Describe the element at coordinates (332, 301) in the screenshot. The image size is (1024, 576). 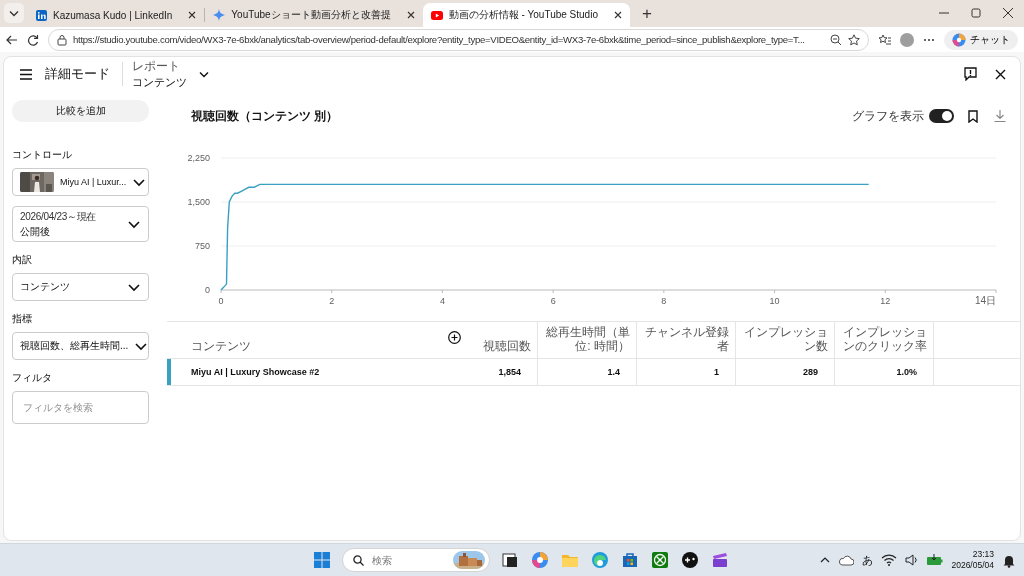
I see `x-tick-label: 2` at that location.